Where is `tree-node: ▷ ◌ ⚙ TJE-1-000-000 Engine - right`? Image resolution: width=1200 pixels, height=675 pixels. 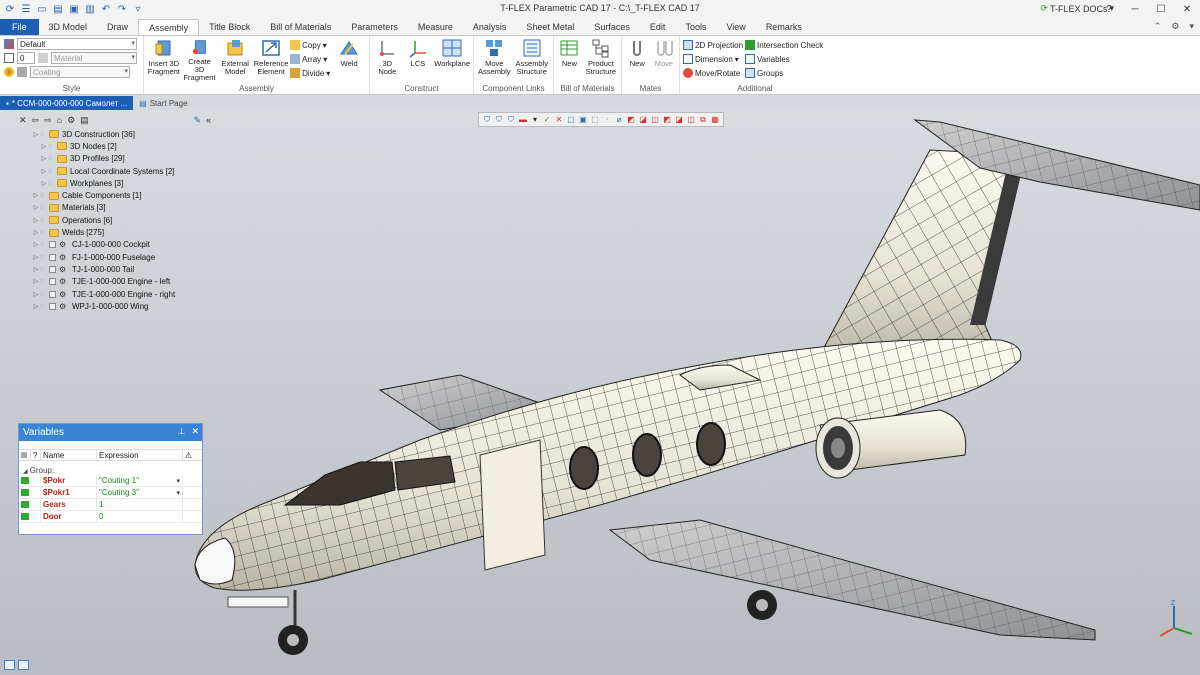 tree-node: ▷ ◌ ⚙ TJE-1-000-000 Engine - right is located at coordinates (120, 294).